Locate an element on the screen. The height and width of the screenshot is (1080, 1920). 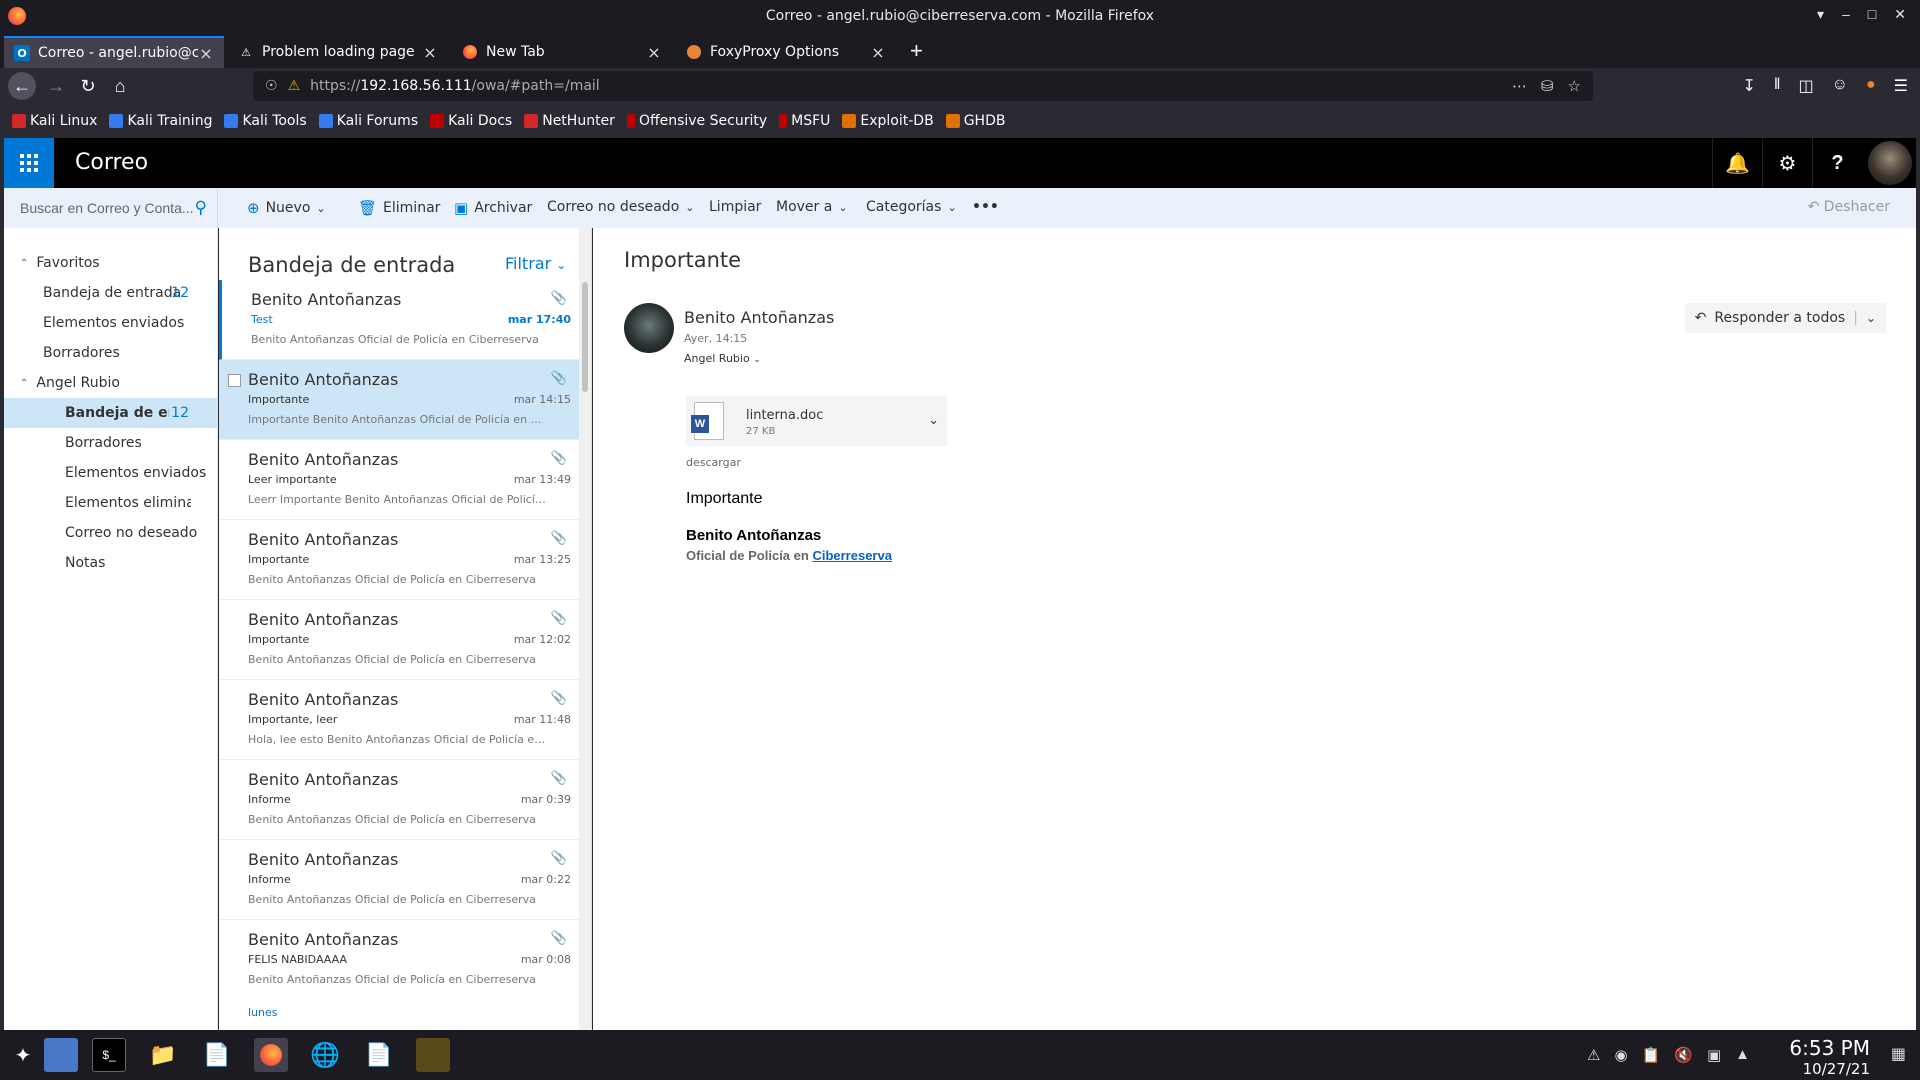
home-button: ⌂ is located at coordinates (120, 86).